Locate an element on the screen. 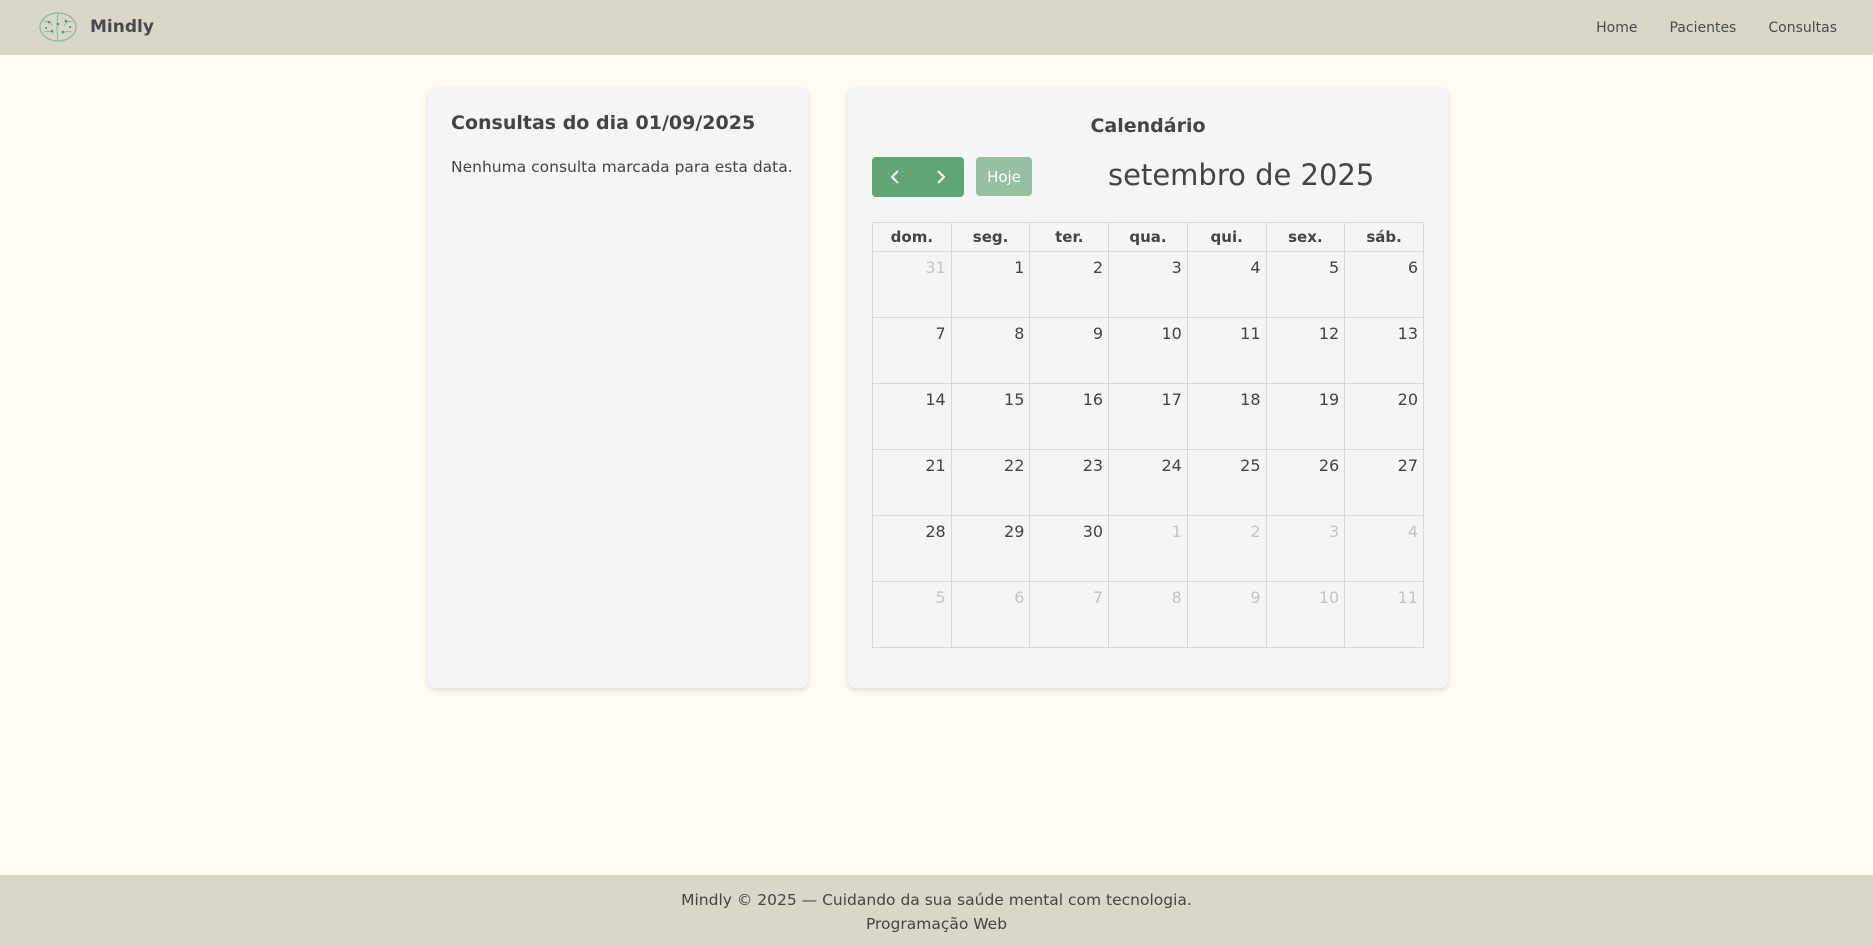 The height and width of the screenshot is (946, 1873). chevron-right-icon is located at coordinates (941, 177).